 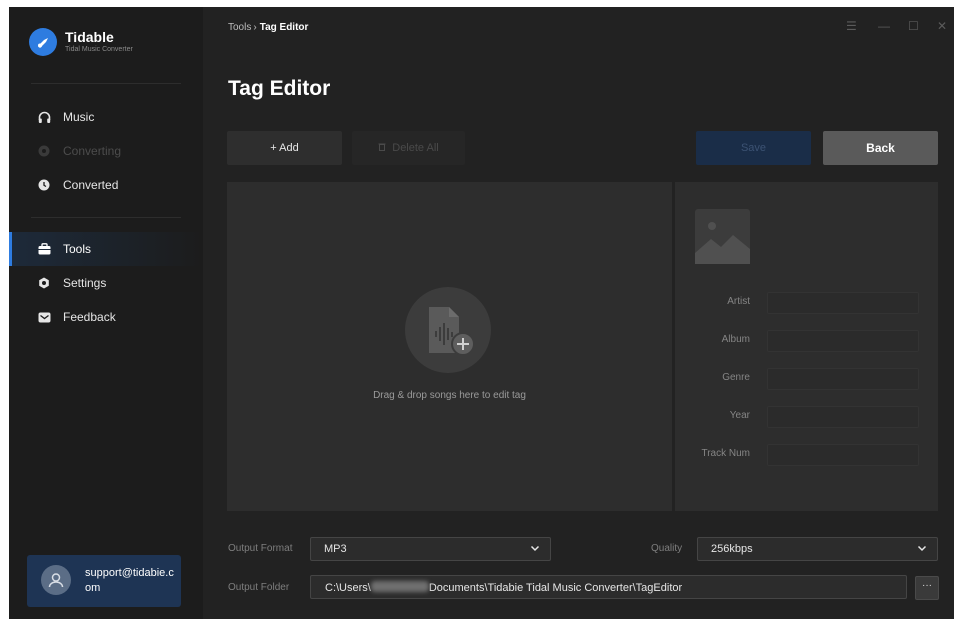 What do you see at coordinates (415, 148) in the screenshot?
I see `delete-all-label: Delete All` at bounding box center [415, 148].